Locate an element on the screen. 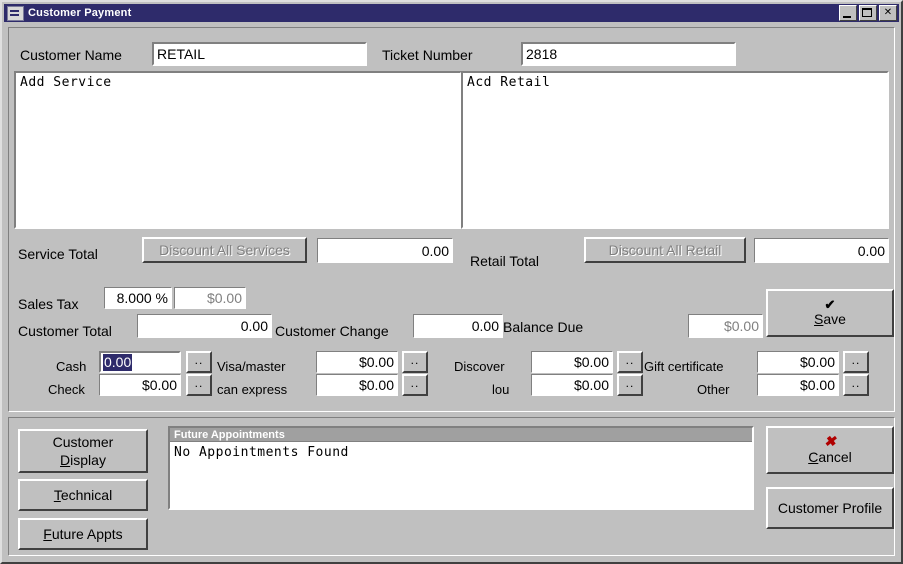 The height and width of the screenshot is (564, 903). balance-due-label: Balance Due is located at coordinates (543, 327).